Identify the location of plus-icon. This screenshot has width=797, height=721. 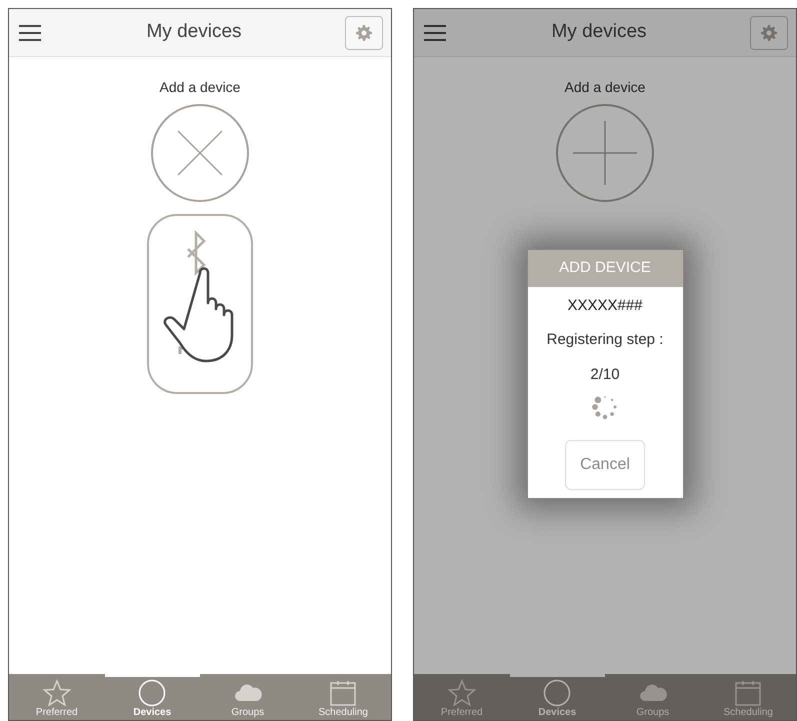
(605, 153).